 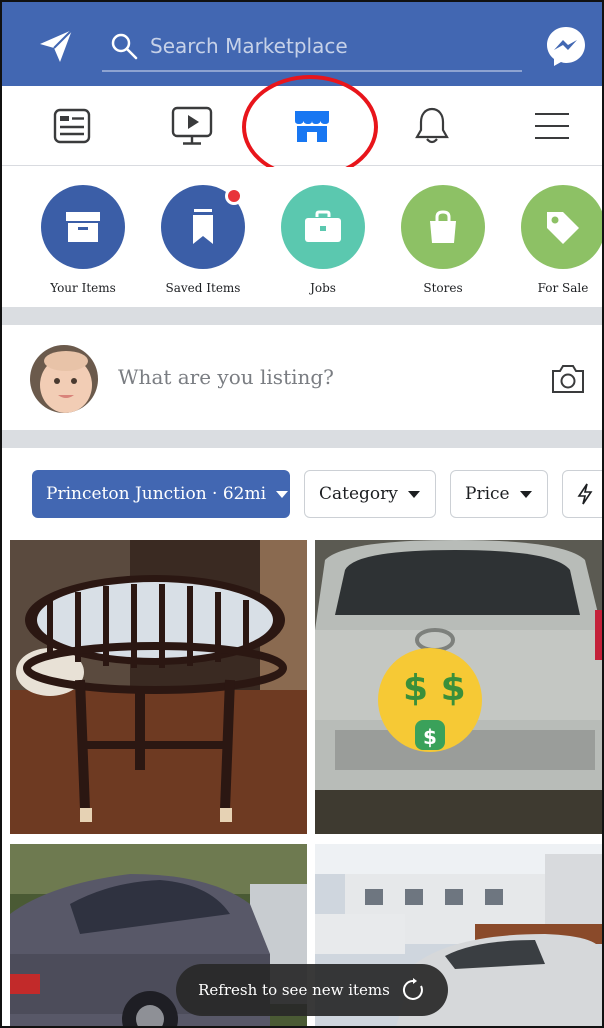 I want to click on price-filter: Price, so click(x=499, y=494).